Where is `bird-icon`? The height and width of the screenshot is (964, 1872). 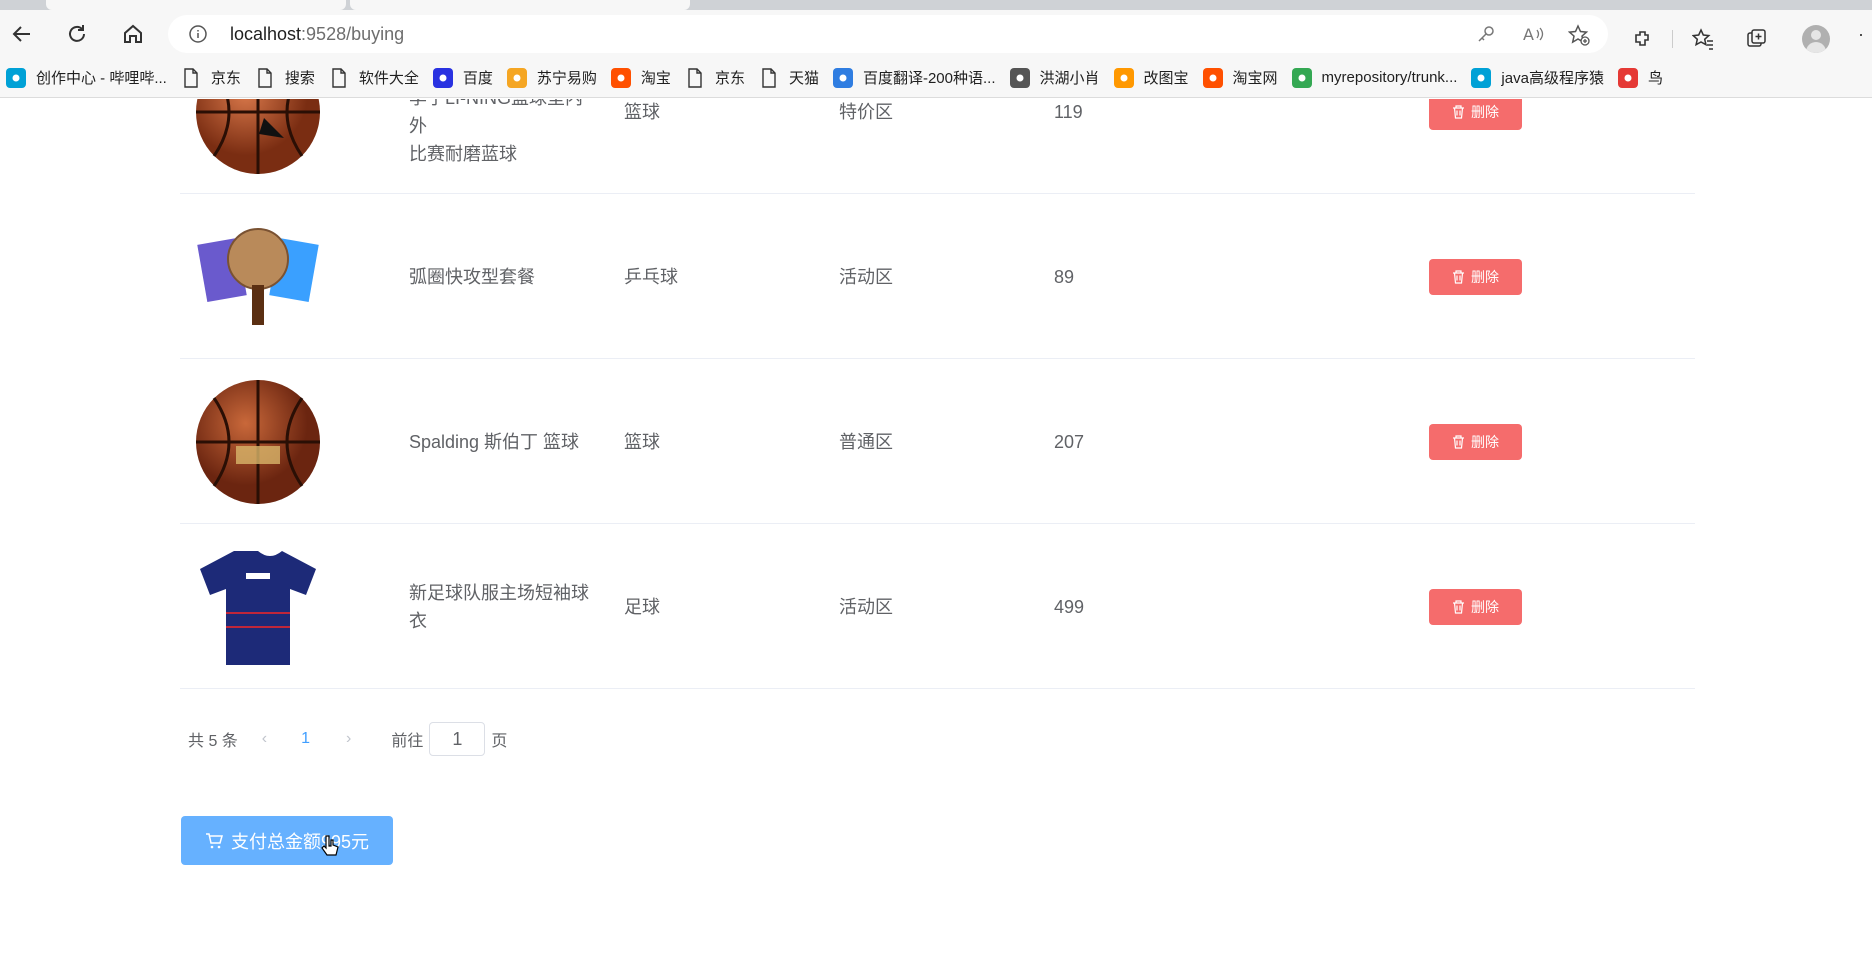
bird-icon is located at coordinates (1019, 77).